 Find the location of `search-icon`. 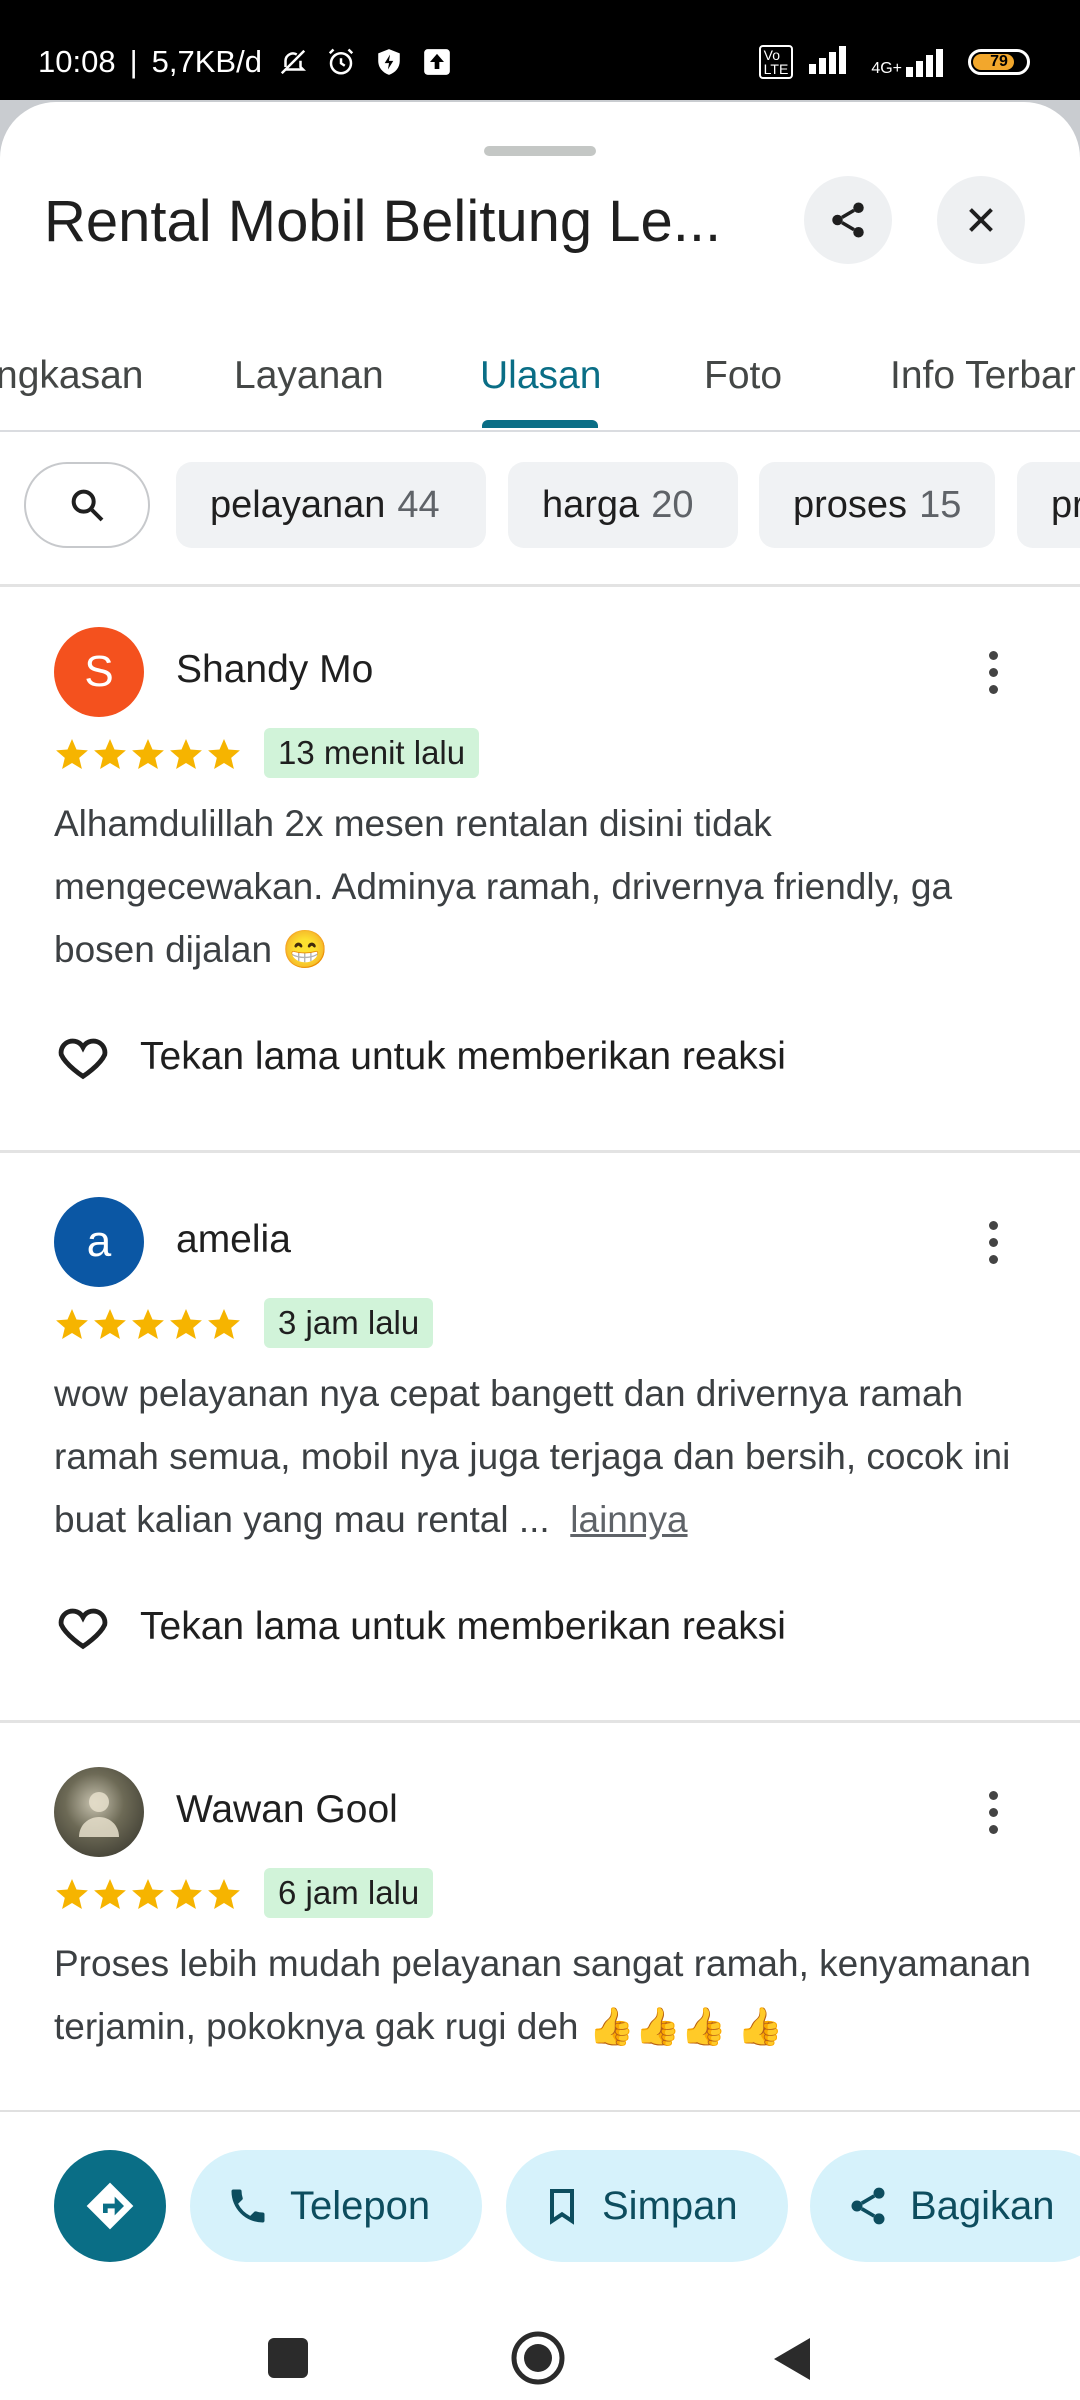

search-icon is located at coordinates (87, 505).